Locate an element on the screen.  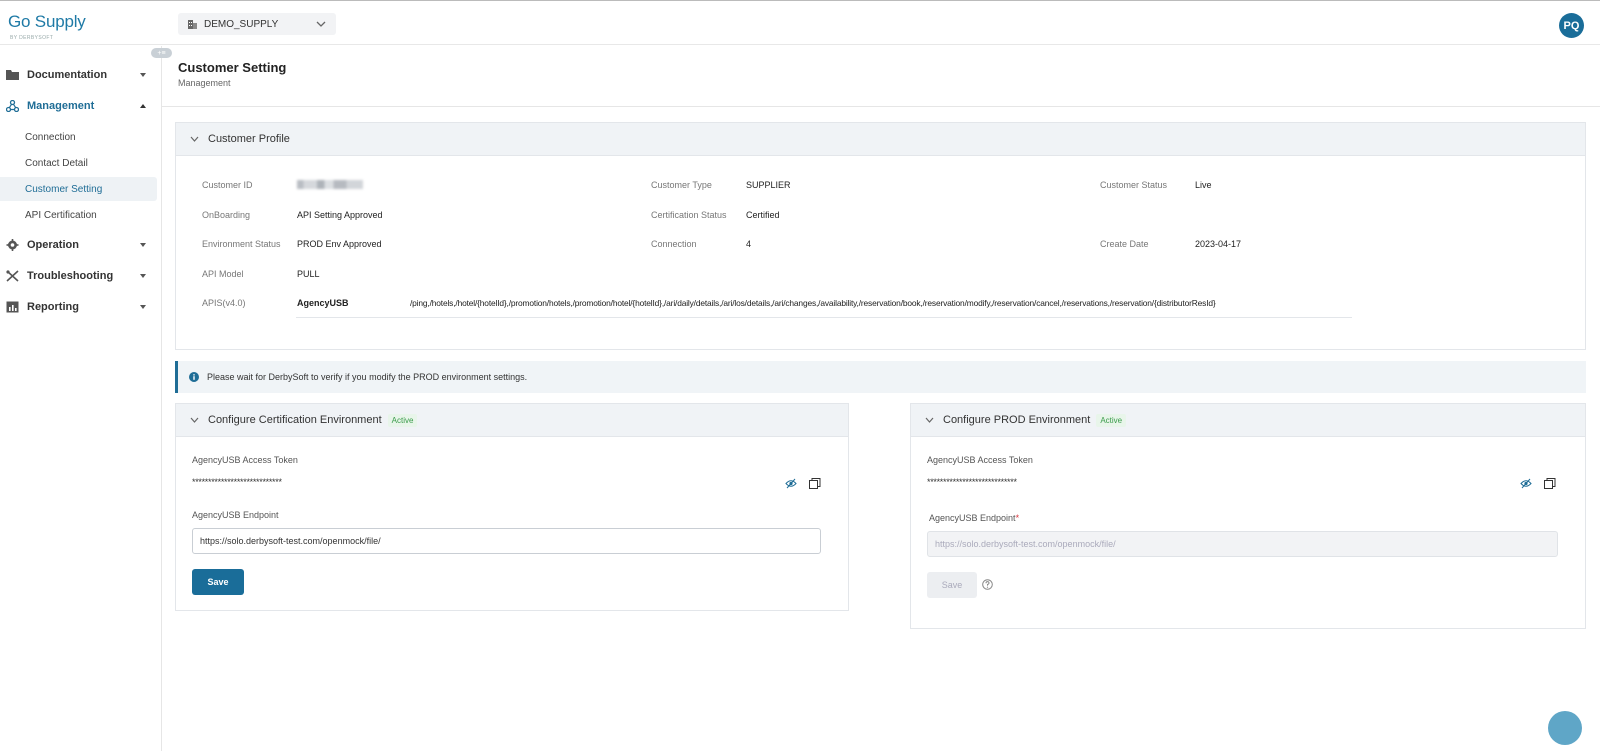
sidebar-group-troubleshooting: Troubleshooting is located at coordinates (78, 276).